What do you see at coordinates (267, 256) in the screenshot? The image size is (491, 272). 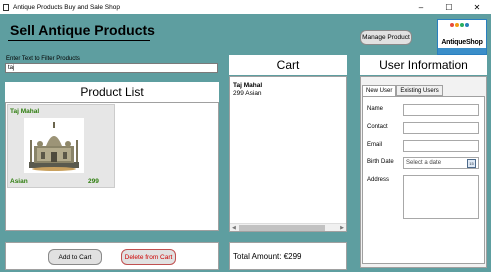 I see `total-amount: Total Amount: €299` at bounding box center [267, 256].